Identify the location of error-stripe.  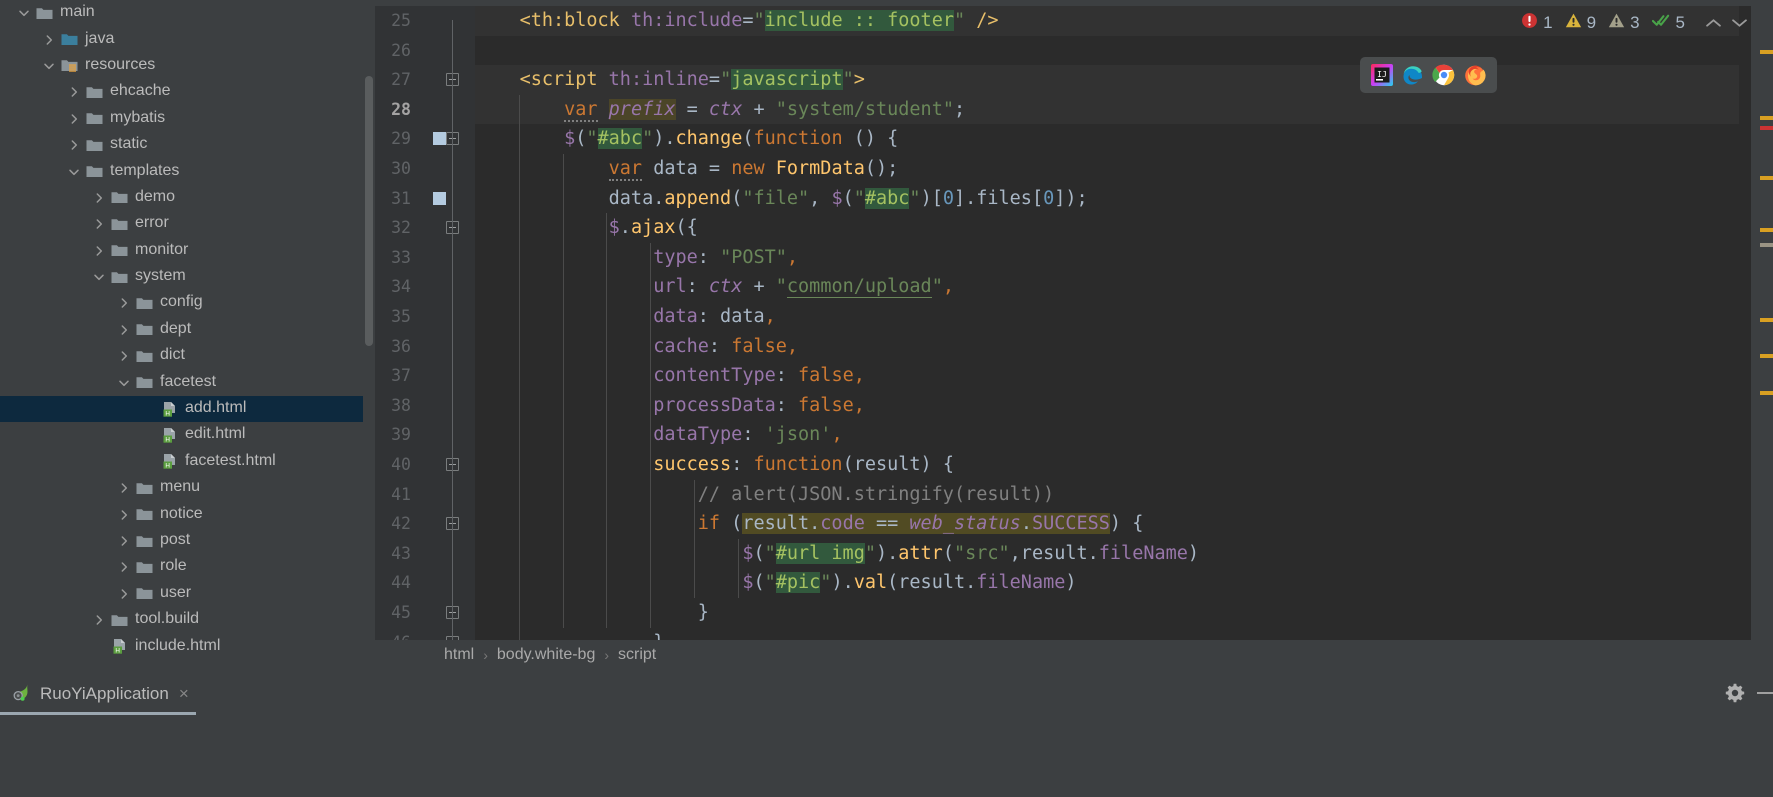
(1762, 323).